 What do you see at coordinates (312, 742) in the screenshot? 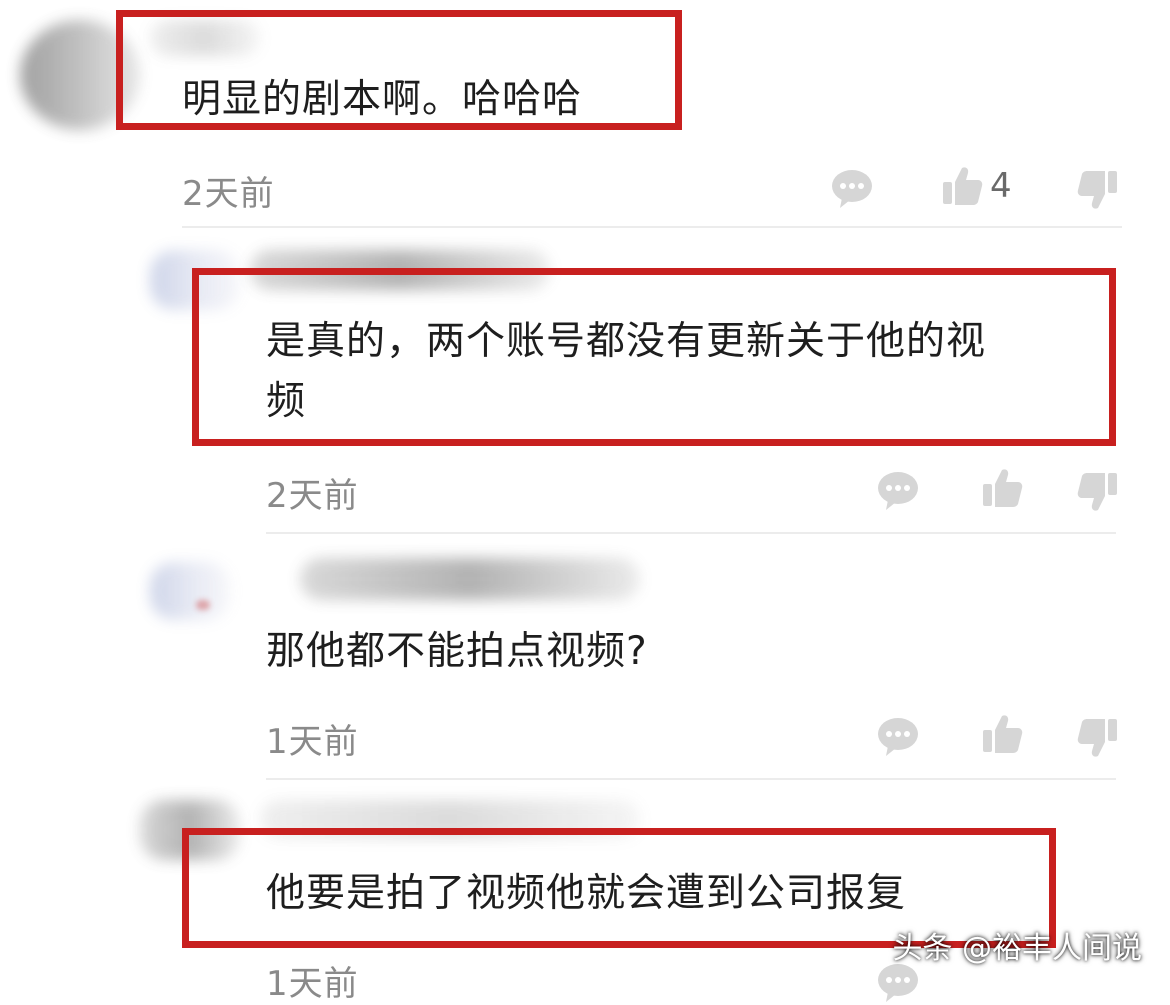
I see `timestamp-3: 1天前` at bounding box center [312, 742].